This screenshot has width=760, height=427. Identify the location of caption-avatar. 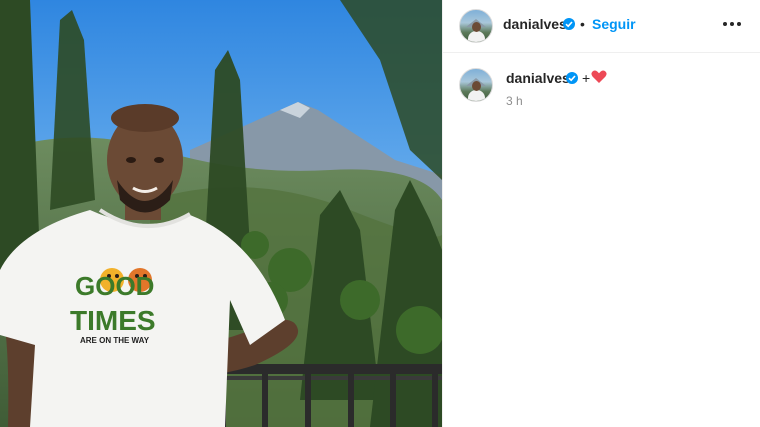
(476, 85).